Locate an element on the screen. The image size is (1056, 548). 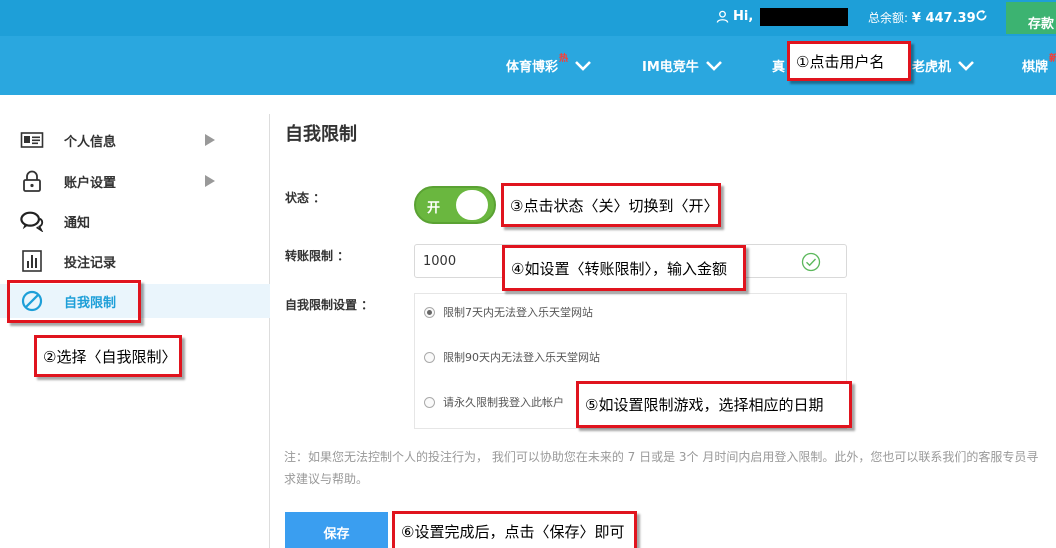
top-bar: Hi, 总余额: ¥ 447.39 存款 is located at coordinates (528, 18).